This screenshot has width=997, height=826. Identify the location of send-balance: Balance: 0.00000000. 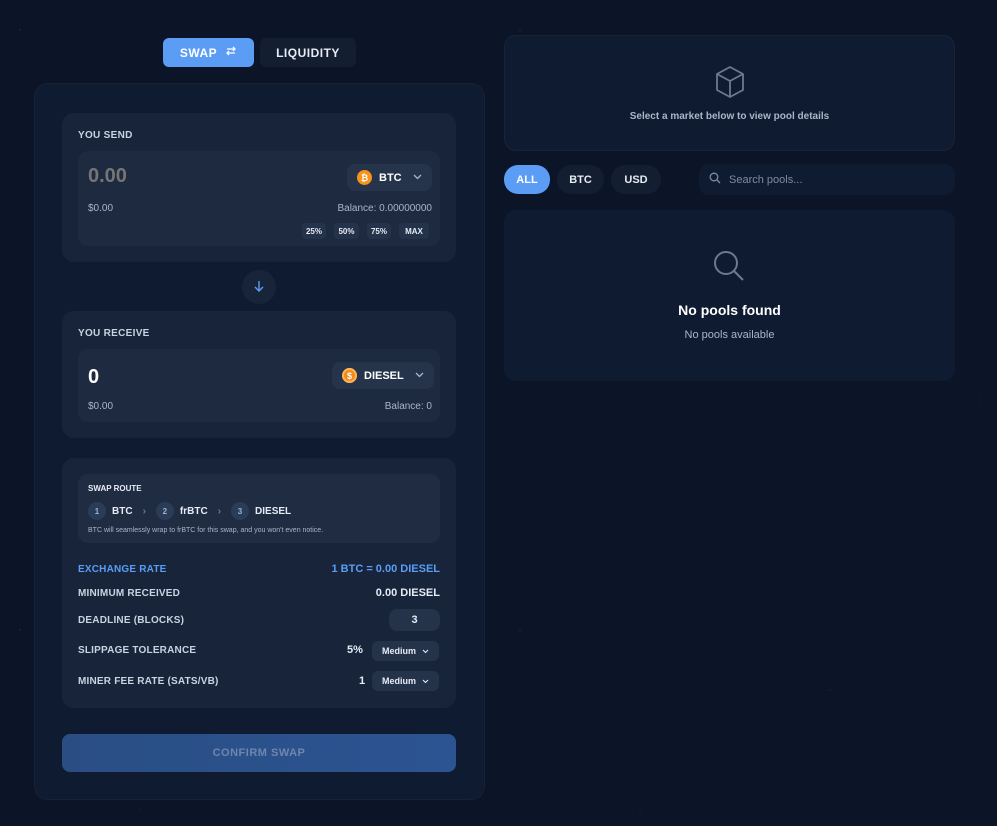
(384, 208).